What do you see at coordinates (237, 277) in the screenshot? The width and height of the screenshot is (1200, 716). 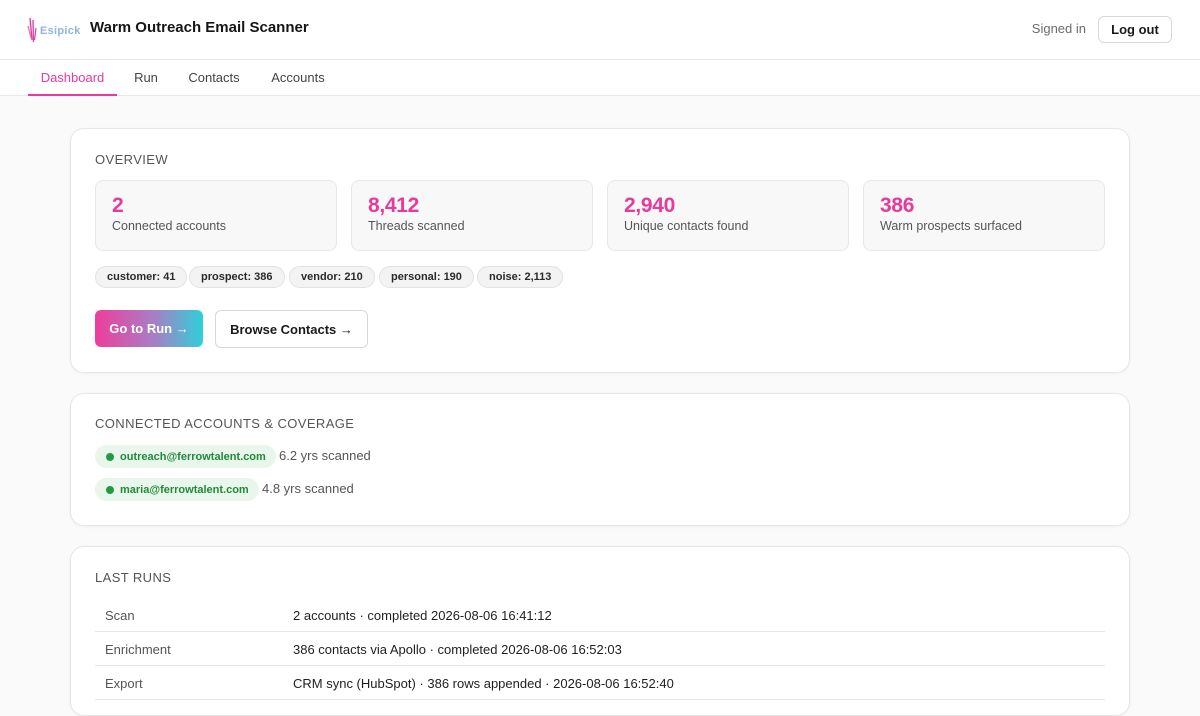 I see `category-chip-prospect: prospect: 386` at bounding box center [237, 277].